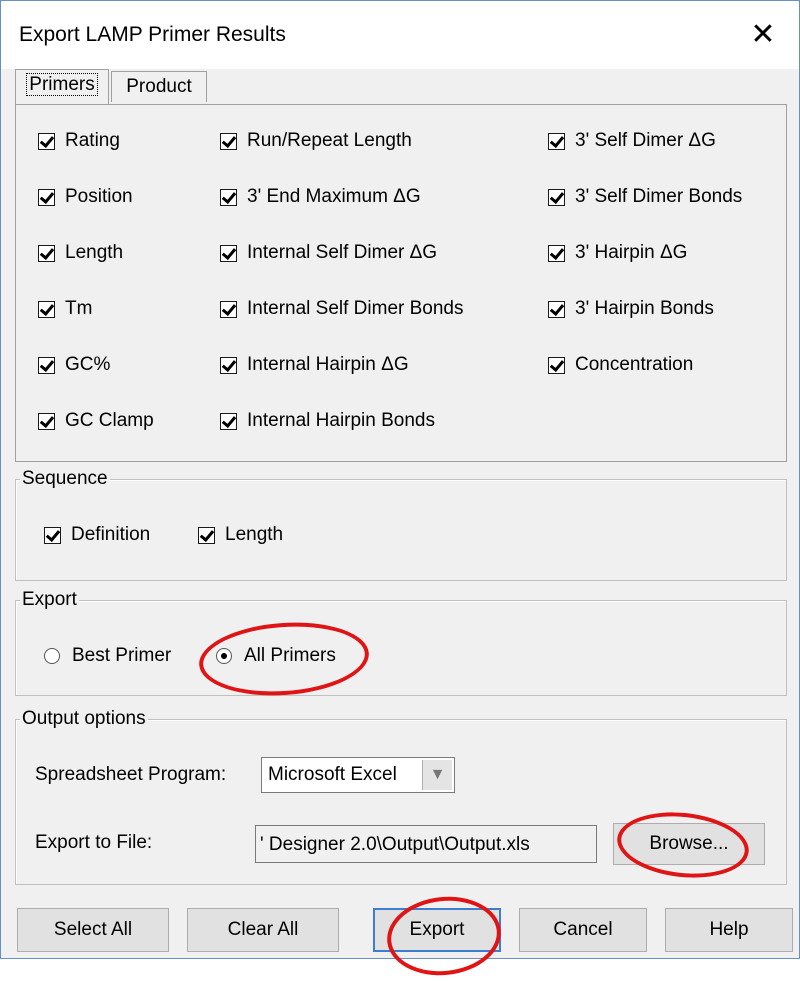  I want to click on checkbox-run-repeat-length: Run/Repeat Length, so click(316, 141).